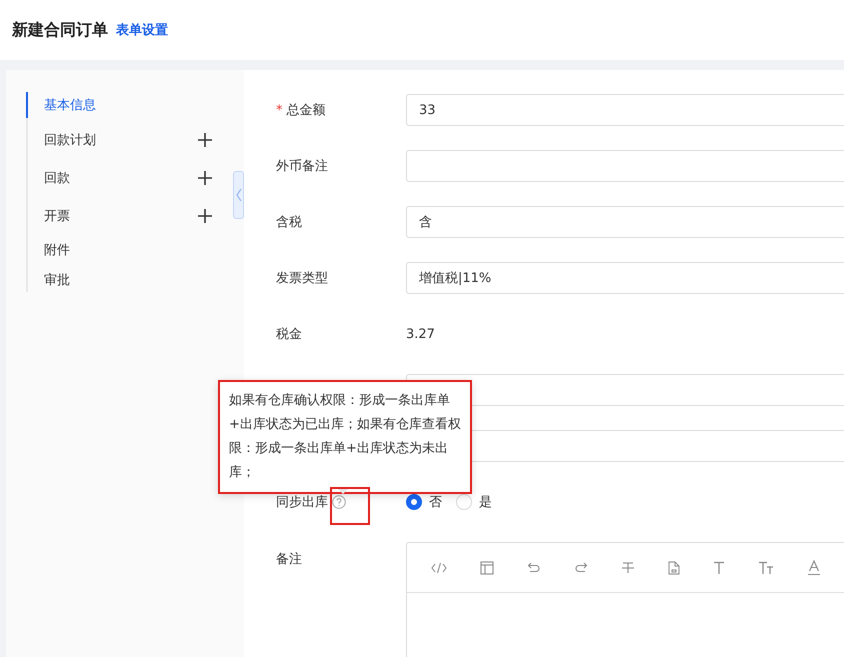 The width and height of the screenshot is (844, 657). What do you see at coordinates (142, 30) in the screenshot?
I see `form-settings-link: 表单设置` at bounding box center [142, 30].